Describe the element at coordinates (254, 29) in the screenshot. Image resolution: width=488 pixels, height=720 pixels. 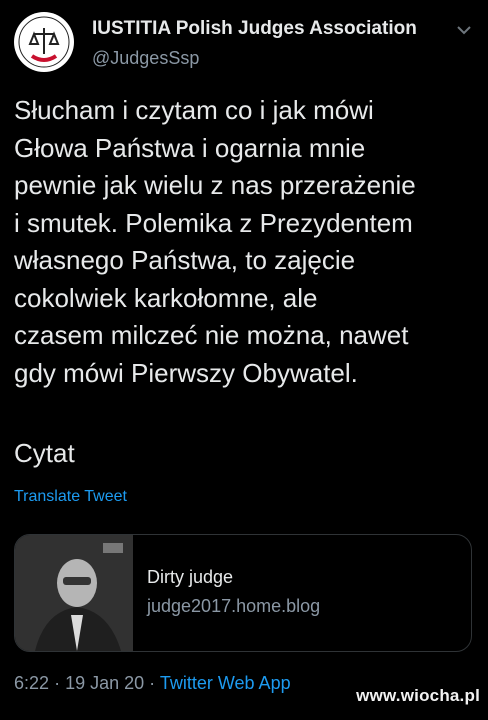
I see `display-name: IUSTITIA Polish Judges Association` at that location.